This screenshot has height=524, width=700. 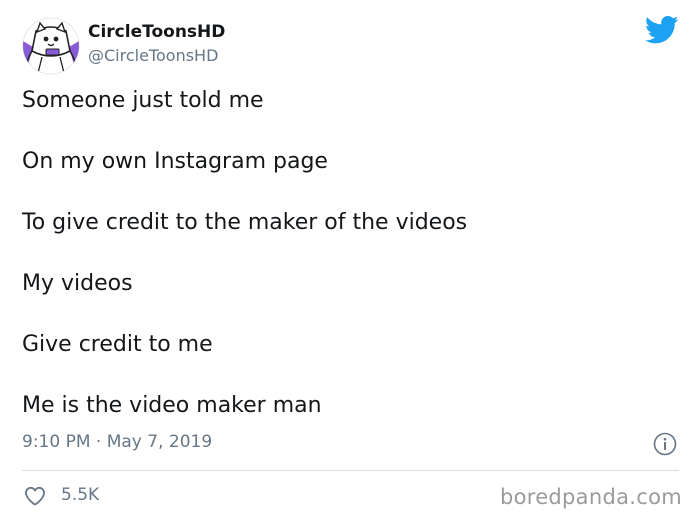 What do you see at coordinates (117, 344) in the screenshot?
I see `tweet-line-5: Give credit to me` at bounding box center [117, 344].